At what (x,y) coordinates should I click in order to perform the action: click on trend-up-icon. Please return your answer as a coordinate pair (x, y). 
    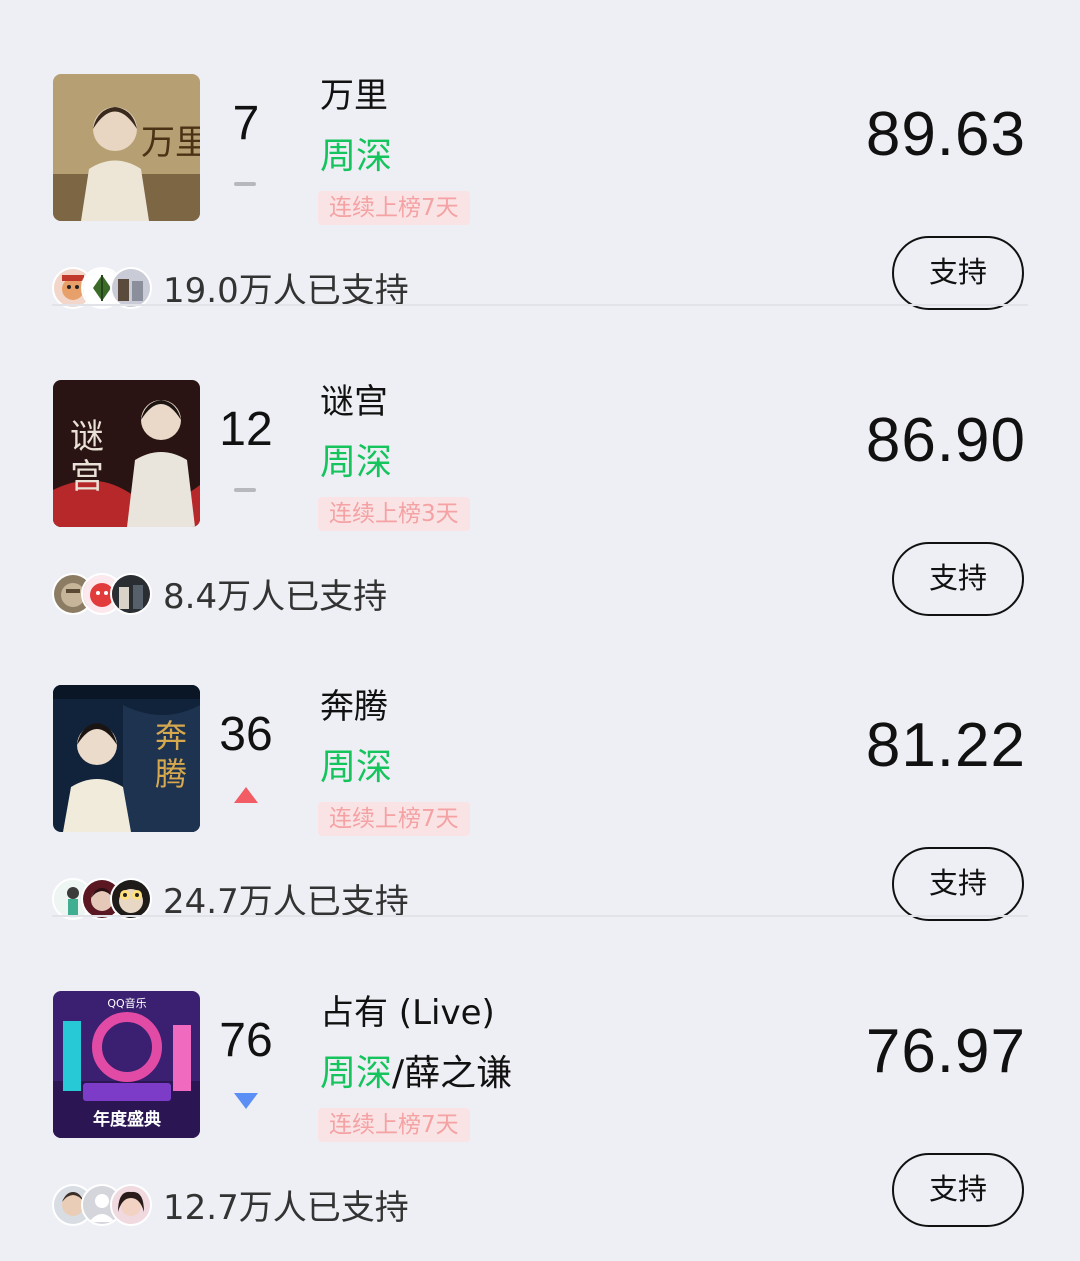
    Looking at the image, I should click on (246, 795).